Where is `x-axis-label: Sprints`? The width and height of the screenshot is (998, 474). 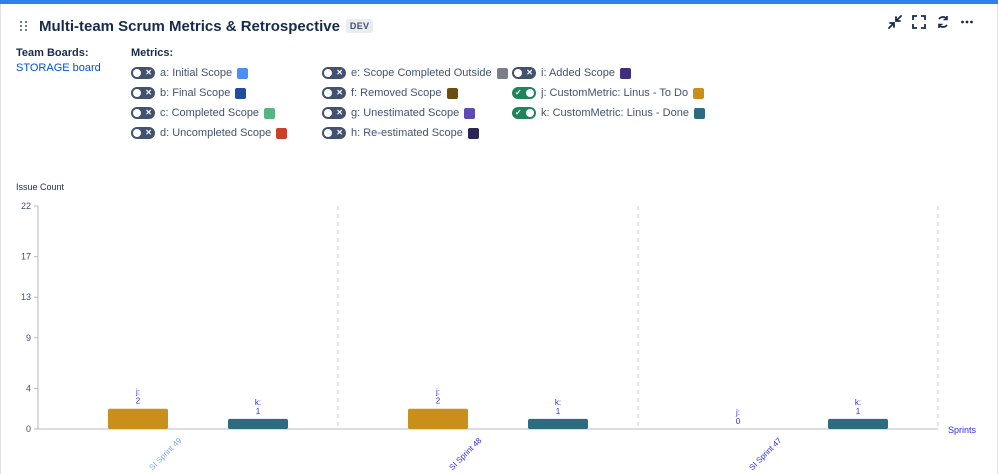 x-axis-label: Sprints is located at coordinates (962, 430).